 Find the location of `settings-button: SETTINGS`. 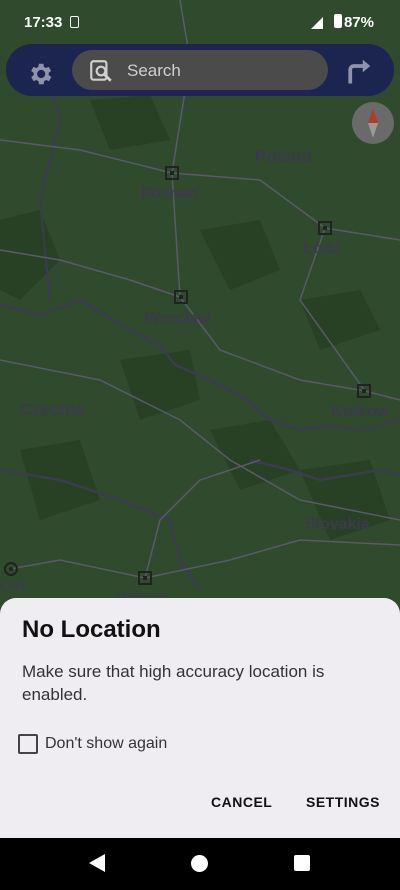

settings-button: SETTINGS is located at coordinates (343, 802).